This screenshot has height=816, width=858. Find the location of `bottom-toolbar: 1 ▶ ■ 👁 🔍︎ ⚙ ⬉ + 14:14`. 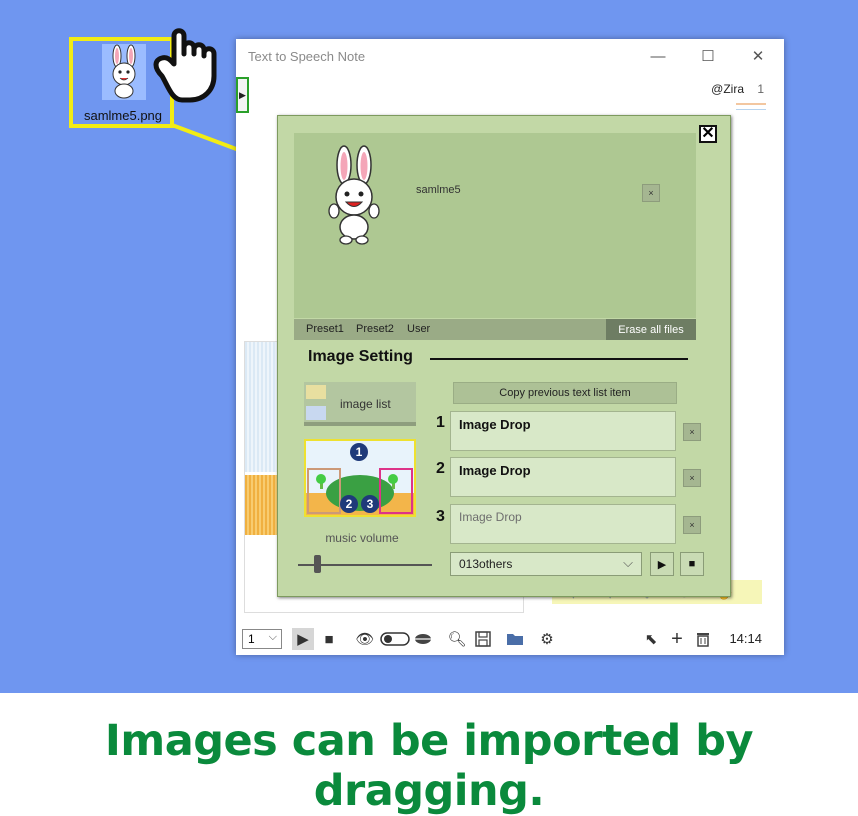

bottom-toolbar: 1 ▶ ■ 👁 🔍︎ ⚙ ⬉ + 14:14 is located at coordinates (510, 639).